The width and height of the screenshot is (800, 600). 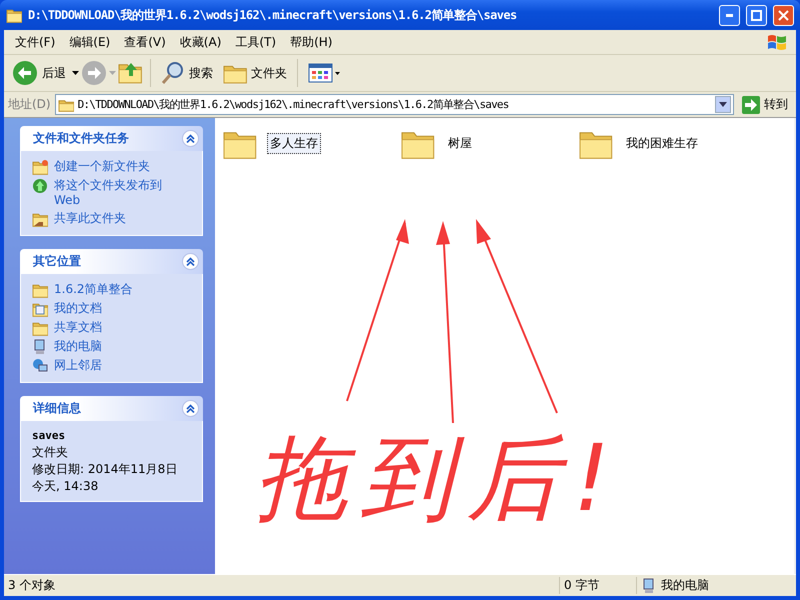 I want to click on document-folder-icon, so click(x=40, y=309).